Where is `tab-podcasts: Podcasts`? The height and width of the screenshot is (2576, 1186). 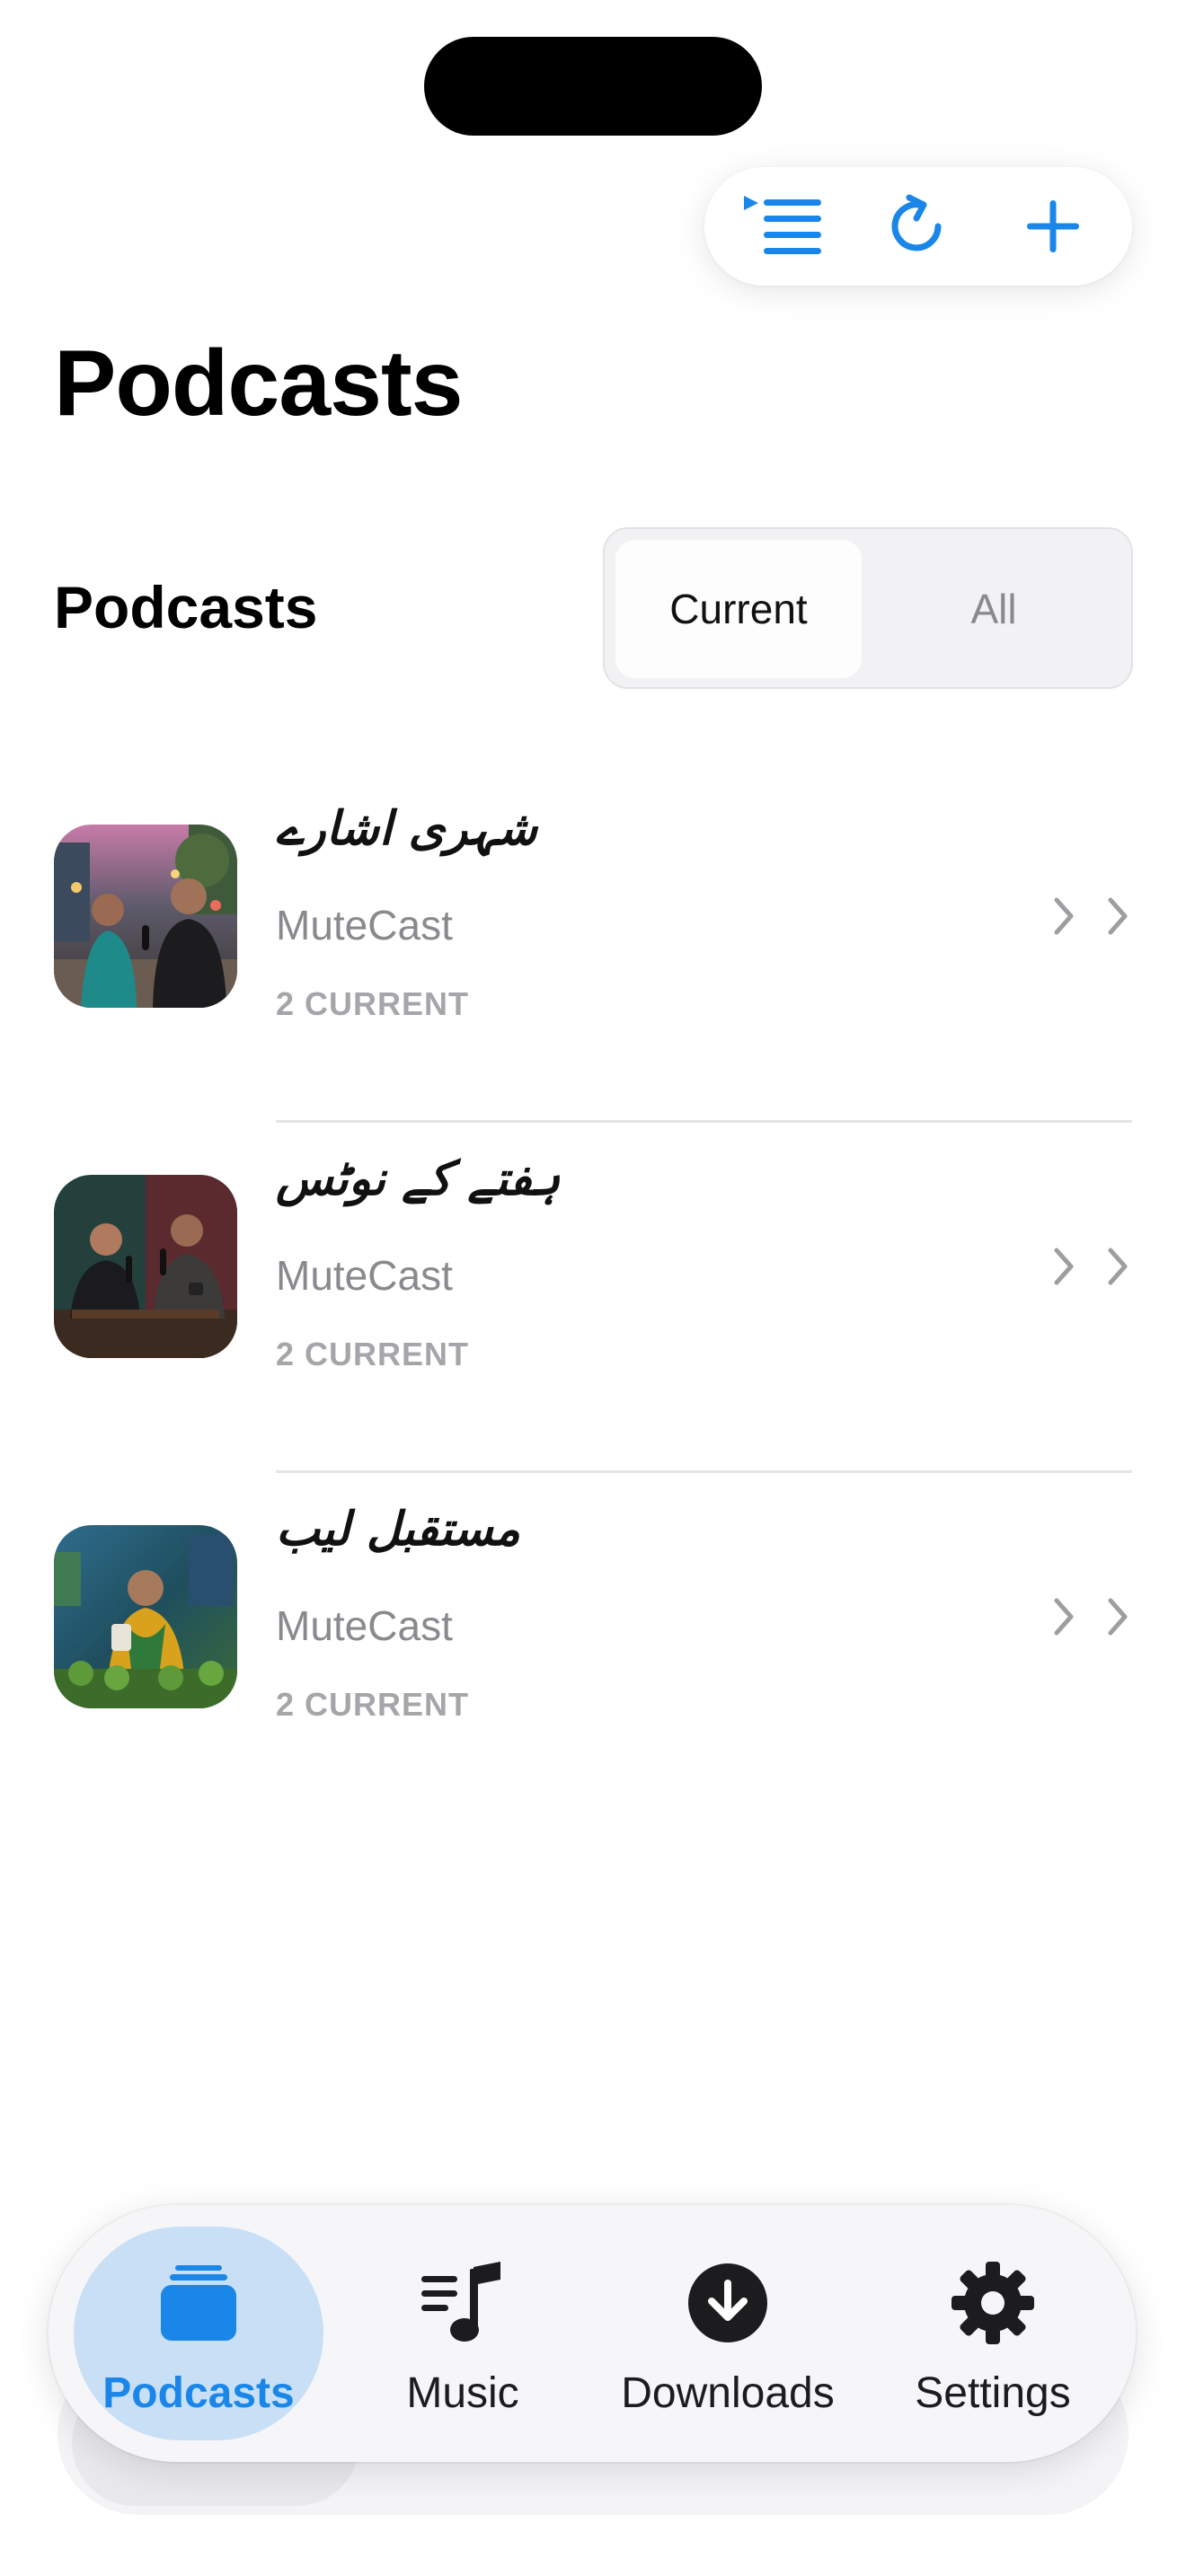
tab-podcasts: Podcasts is located at coordinates (198, 2333).